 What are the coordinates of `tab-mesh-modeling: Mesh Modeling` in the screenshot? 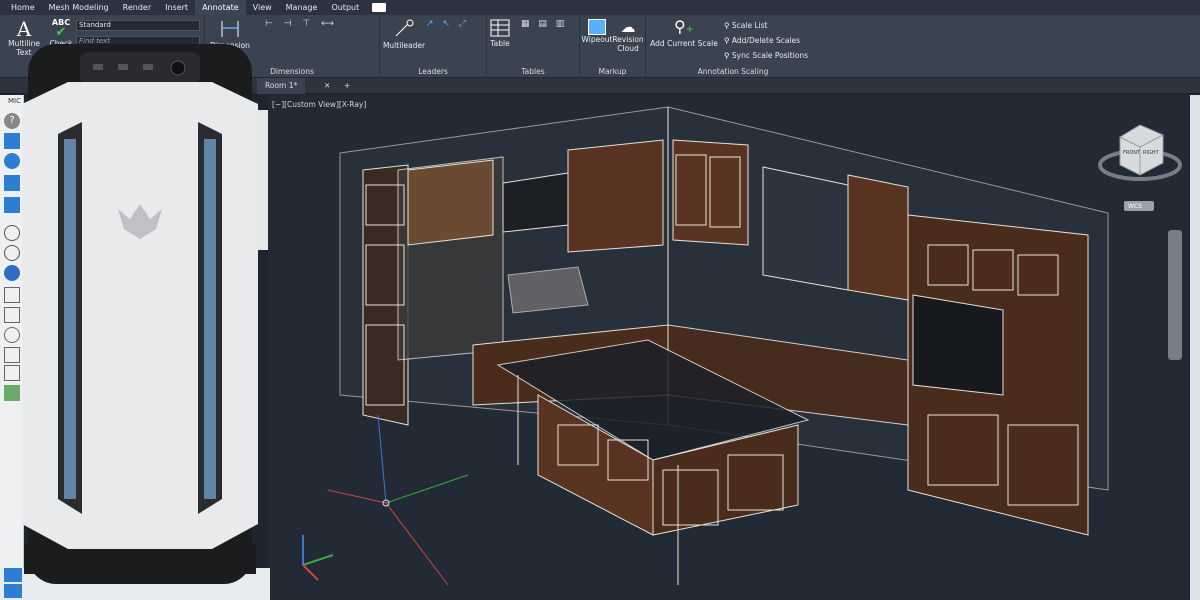 It's located at (79, 7).